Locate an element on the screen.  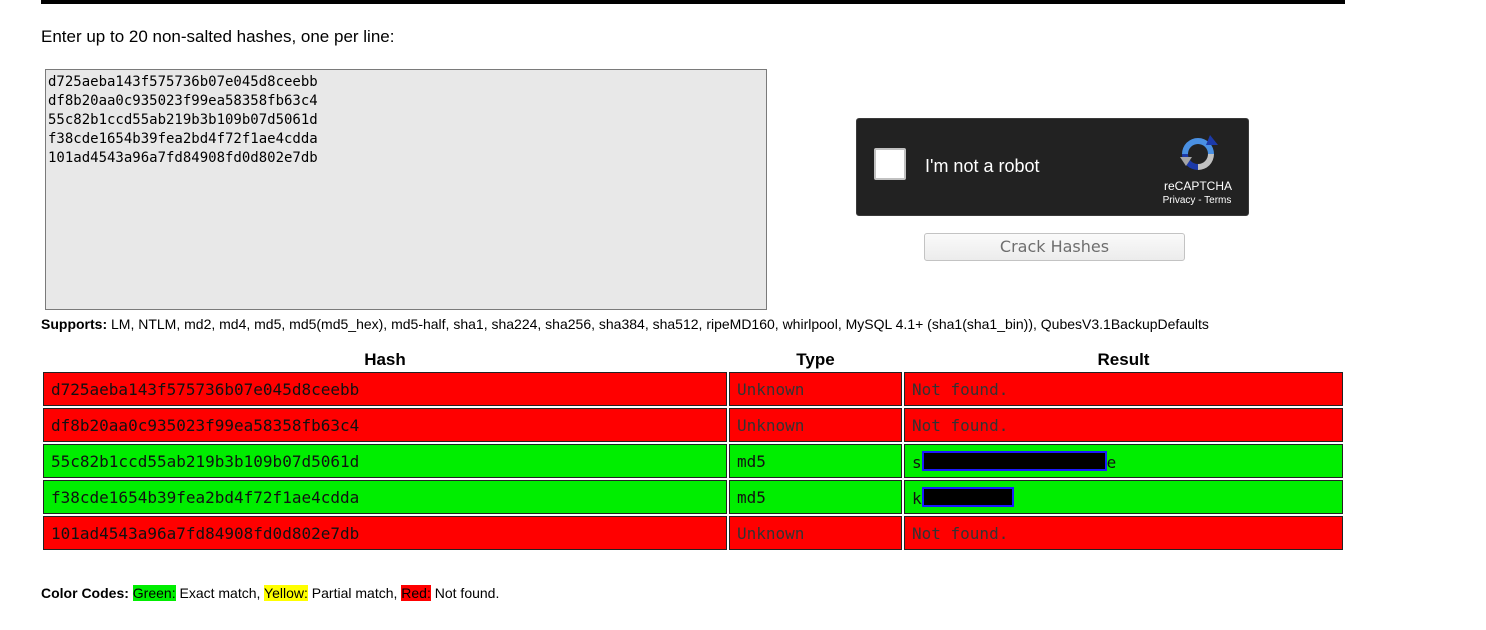
table-row: f38cde1654b39fea2bd4f72f1ae4cdda md5 k is located at coordinates (693, 497).